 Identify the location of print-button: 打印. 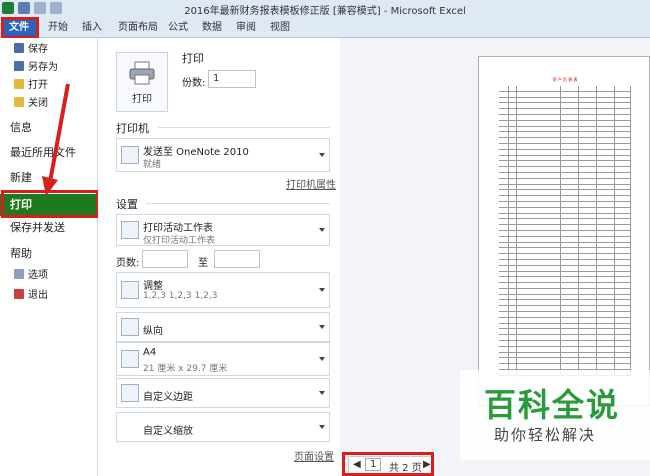
(142, 82).